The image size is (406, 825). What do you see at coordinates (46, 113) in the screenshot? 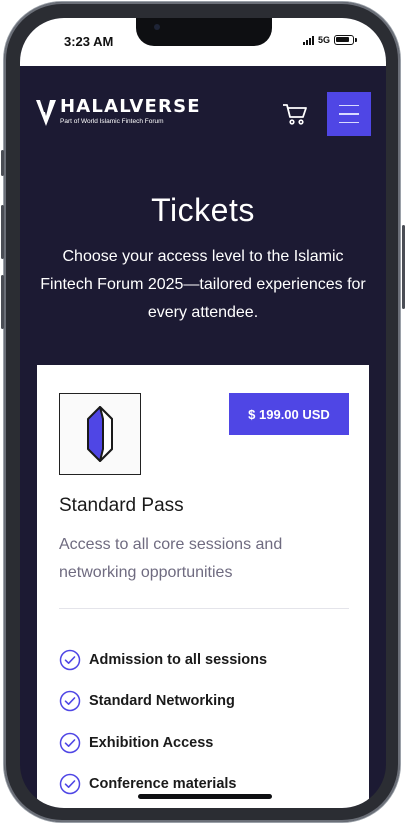
I see `logo-mark-icon` at bounding box center [46, 113].